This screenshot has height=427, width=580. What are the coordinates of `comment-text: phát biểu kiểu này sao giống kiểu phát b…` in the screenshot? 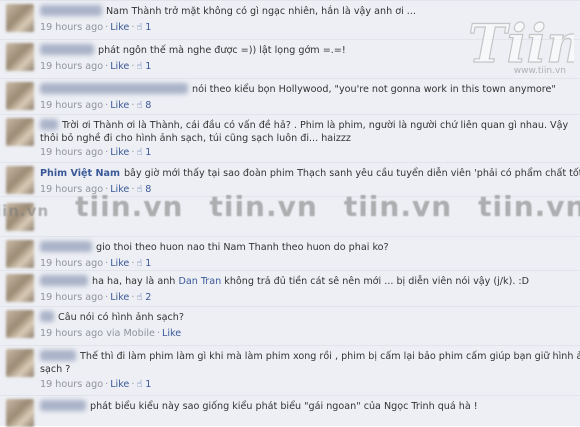 It's located at (284, 406).